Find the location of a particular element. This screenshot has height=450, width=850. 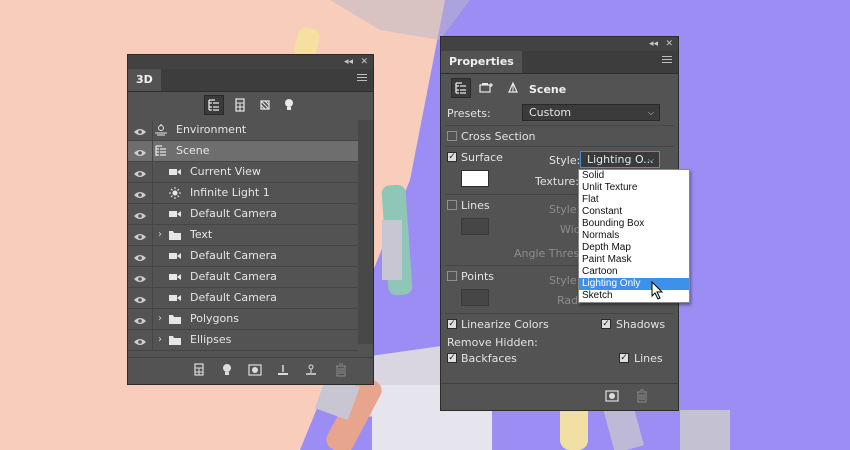

layer-list-scrollbar is located at coordinates (365, 232).